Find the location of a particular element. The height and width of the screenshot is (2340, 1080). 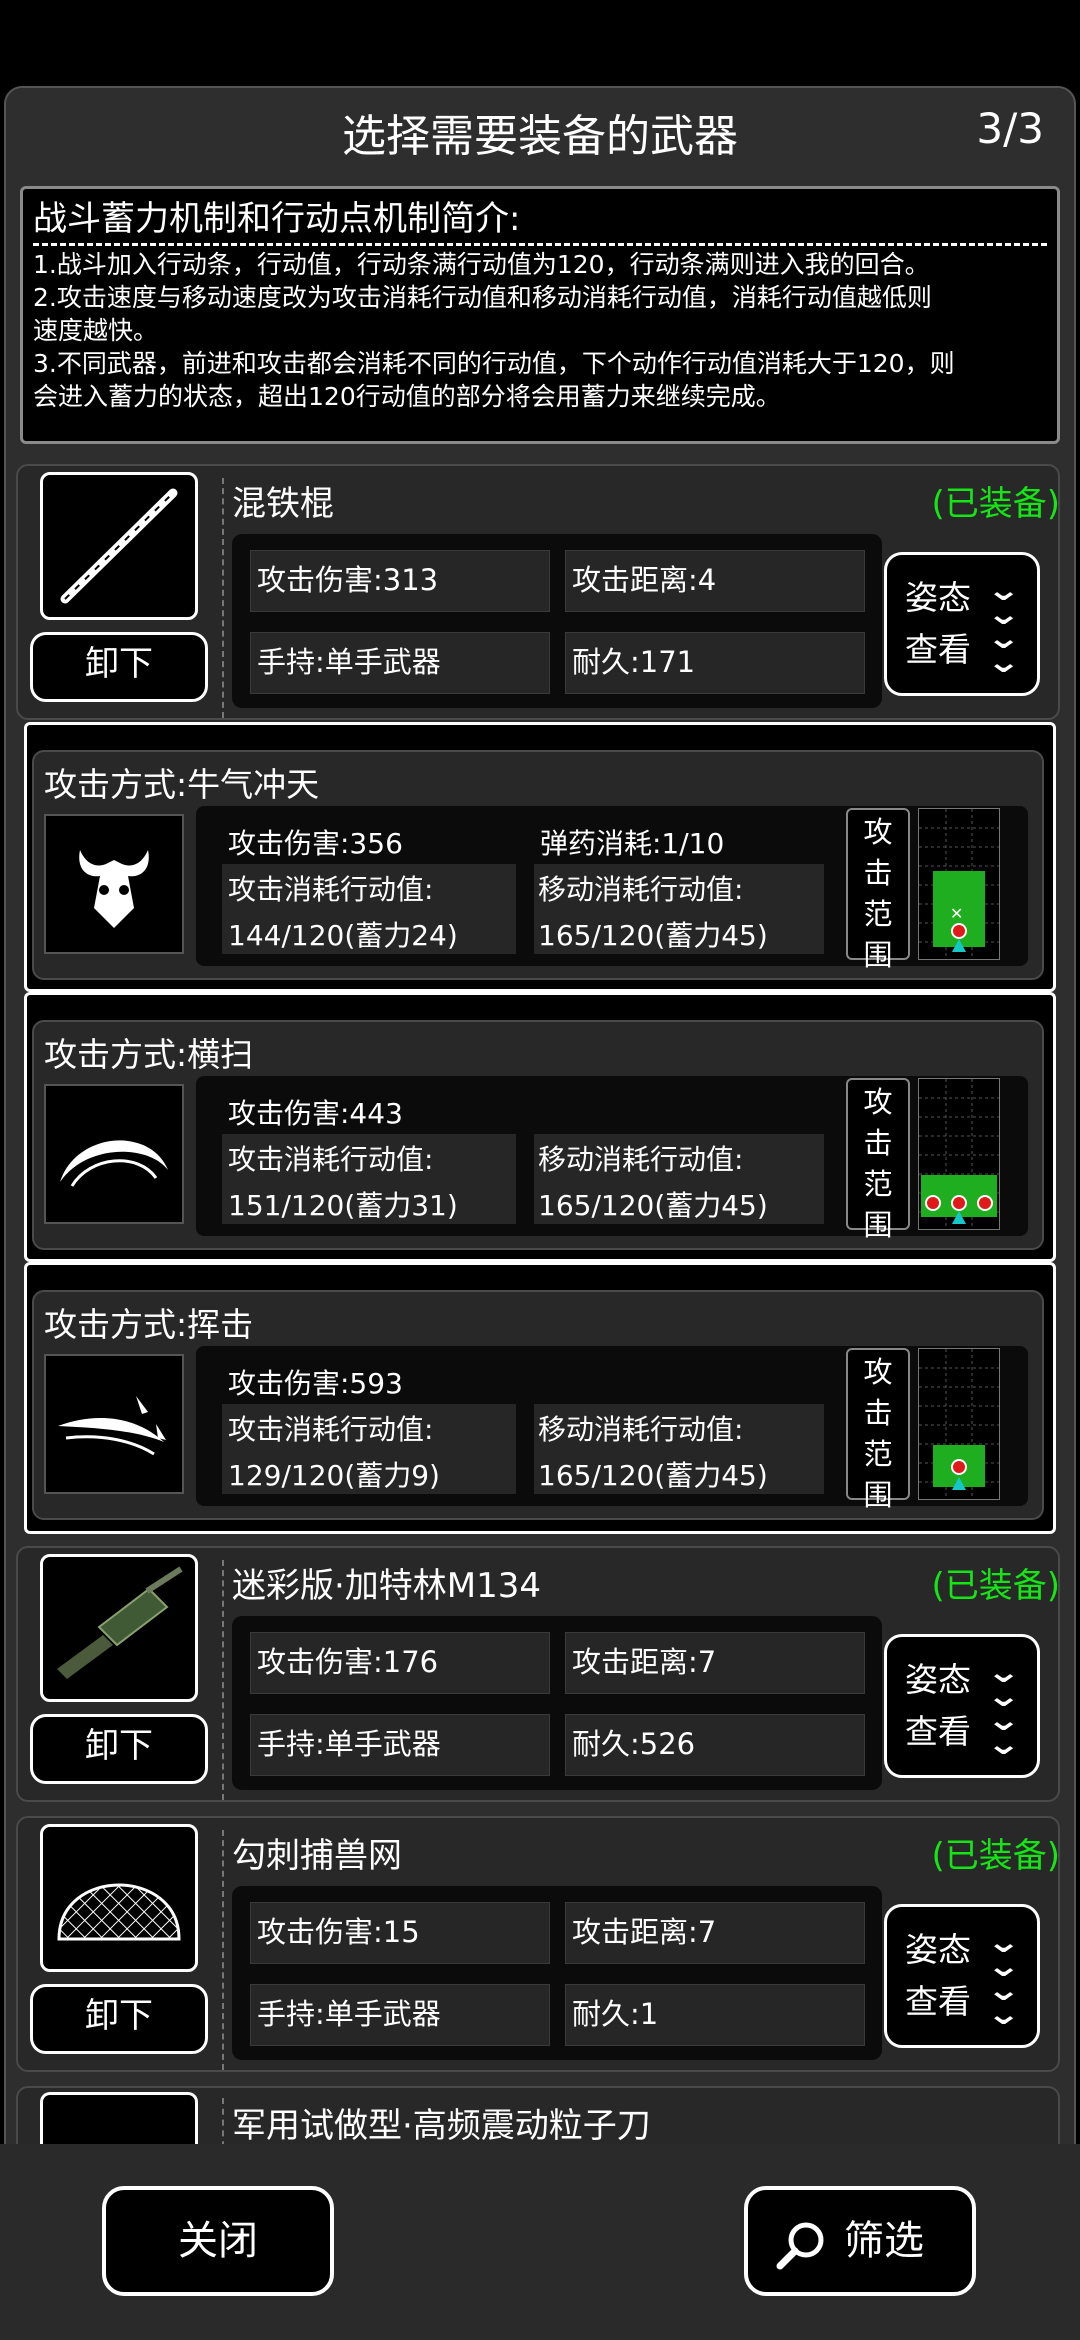

stat-damage: 攻击伤害:313 is located at coordinates (400, 581).